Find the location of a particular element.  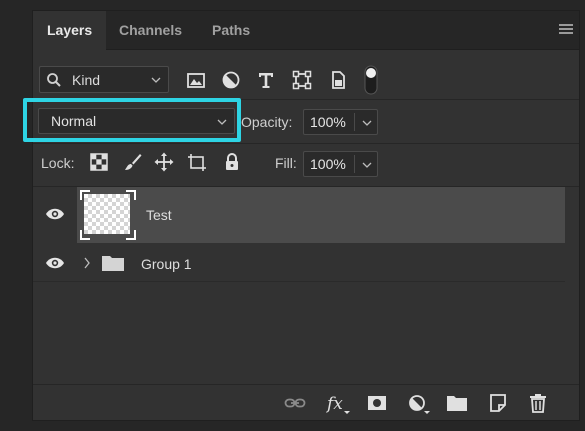

add-mask-icon is located at coordinates (377, 403).